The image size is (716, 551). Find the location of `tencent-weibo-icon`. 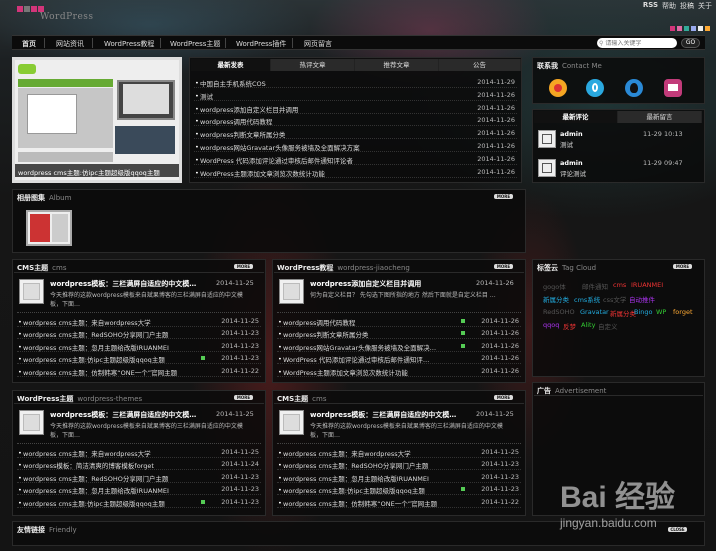

tencent-weibo-icon is located at coordinates (595, 88).